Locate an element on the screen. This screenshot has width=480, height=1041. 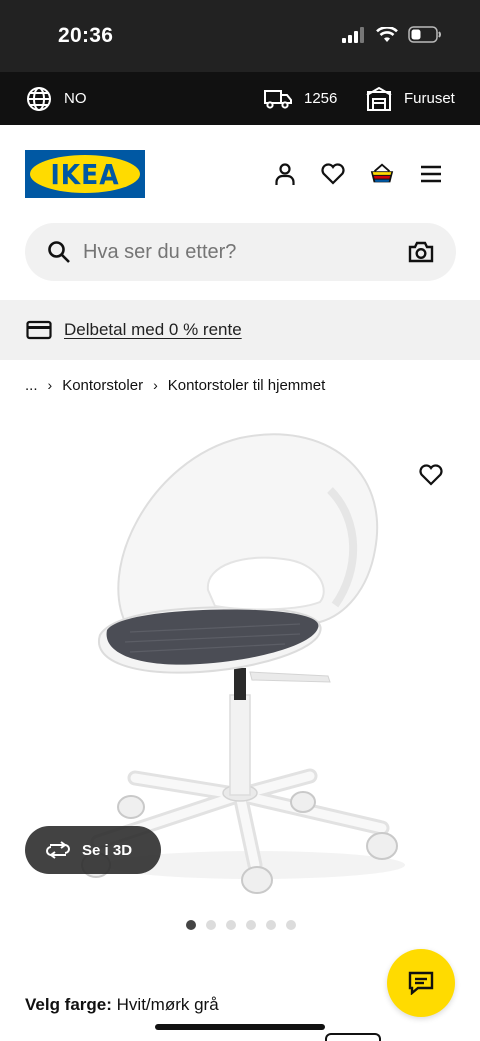
rotate-3d-icon is located at coordinates (58, 850).